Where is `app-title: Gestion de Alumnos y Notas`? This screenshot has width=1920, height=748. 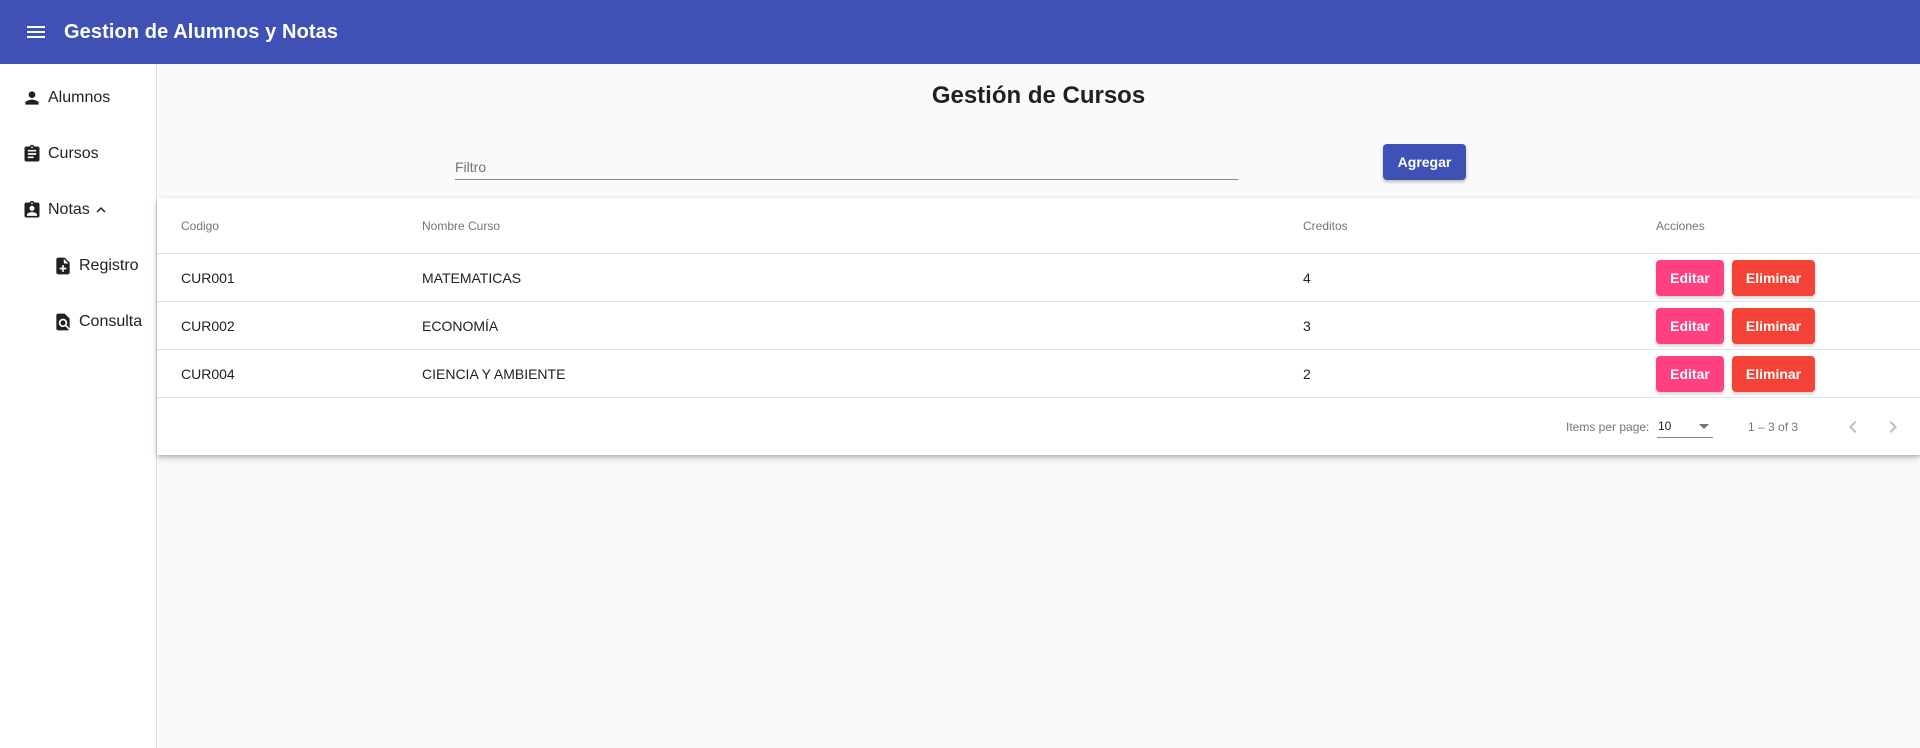
app-title: Gestion de Alumnos y Notas is located at coordinates (201, 31).